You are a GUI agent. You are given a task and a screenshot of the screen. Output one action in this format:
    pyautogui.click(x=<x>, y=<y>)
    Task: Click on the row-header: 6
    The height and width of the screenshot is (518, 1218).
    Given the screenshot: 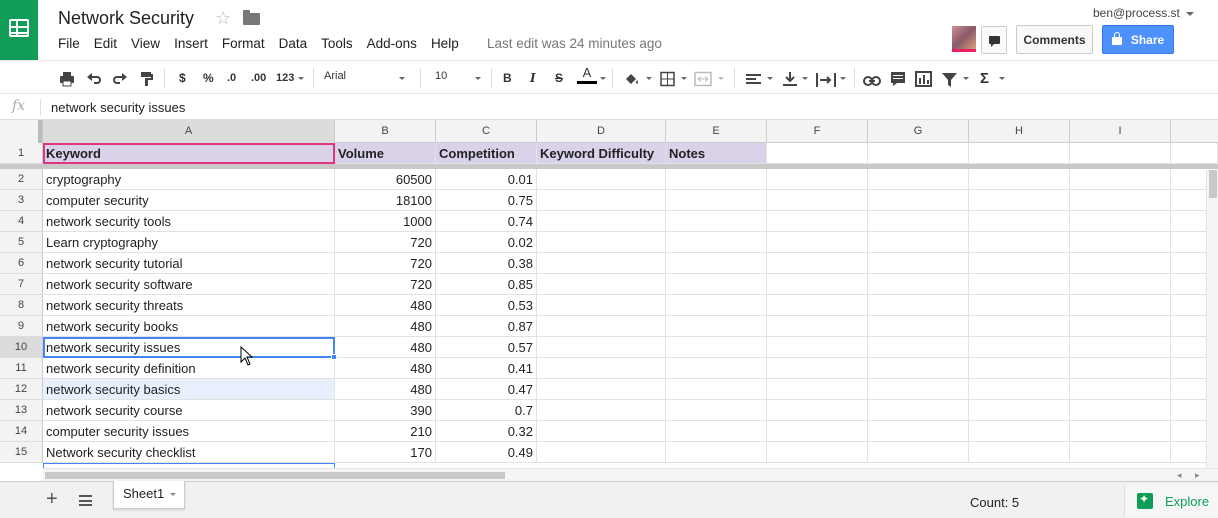 What is the action you would take?
    pyautogui.click(x=21, y=263)
    